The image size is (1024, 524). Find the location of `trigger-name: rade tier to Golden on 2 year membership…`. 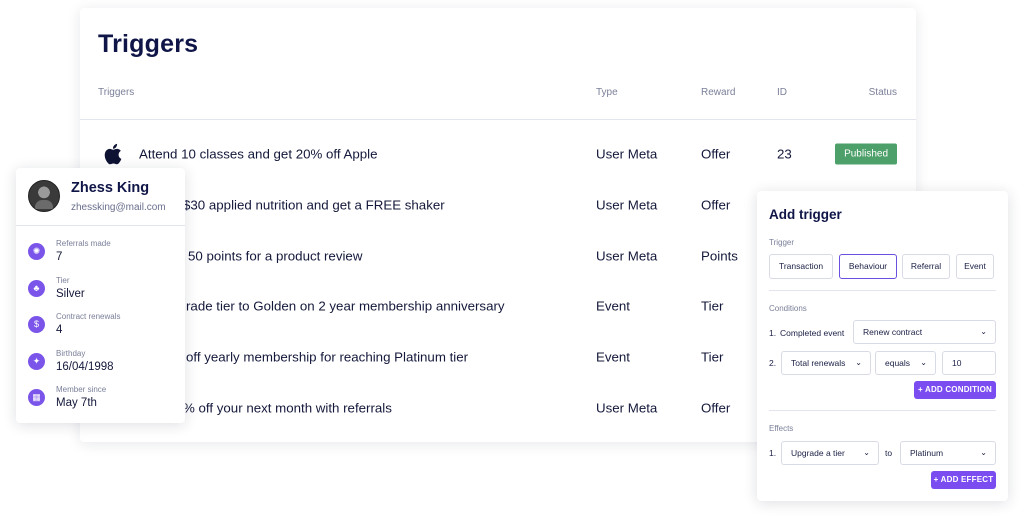

trigger-name: rade tier to Golden on 2 year membership… is located at coordinates (345, 306).